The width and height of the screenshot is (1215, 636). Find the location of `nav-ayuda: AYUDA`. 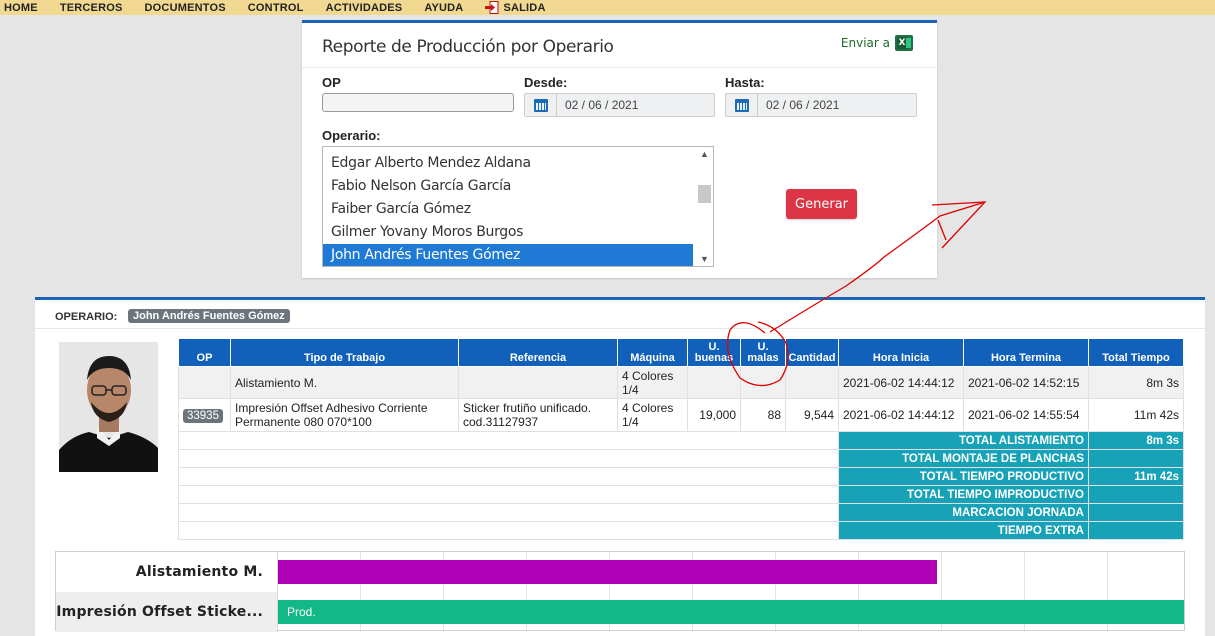

nav-ayuda: AYUDA is located at coordinates (443, 8).